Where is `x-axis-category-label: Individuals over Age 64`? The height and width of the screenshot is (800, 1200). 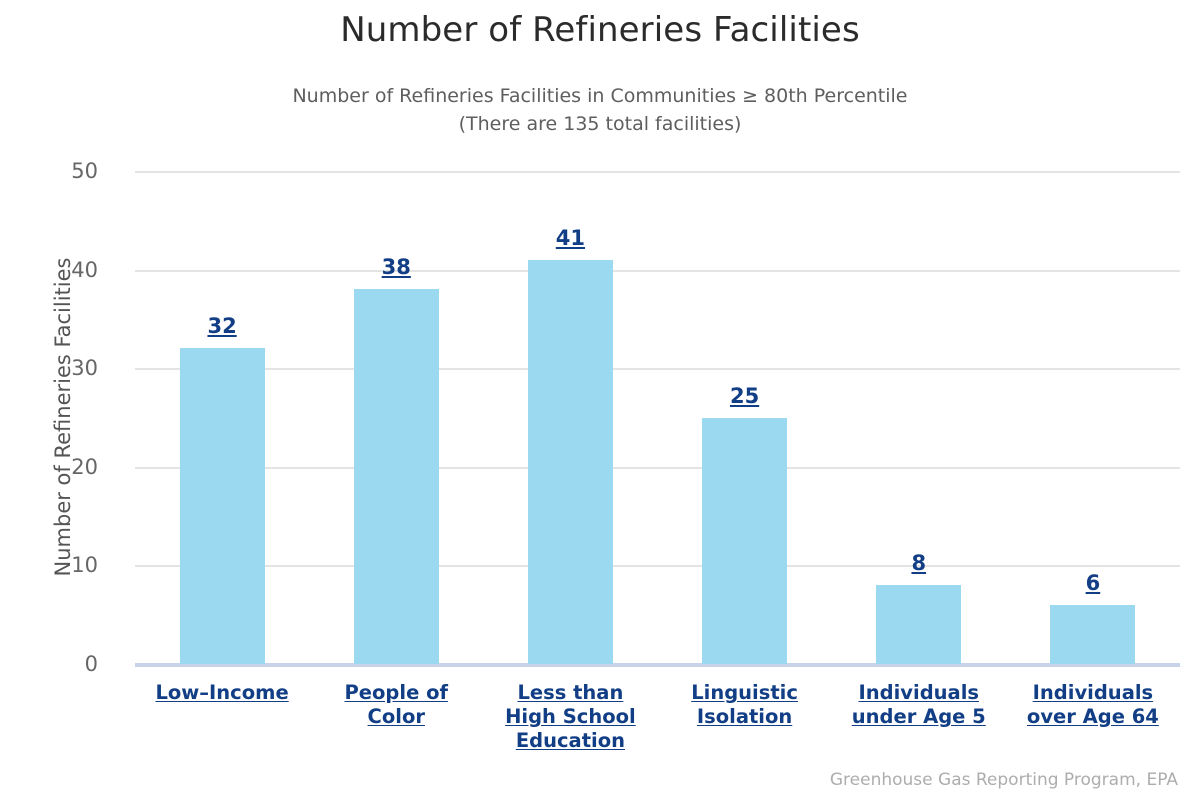 x-axis-category-label: Individuals over Age 64 is located at coordinates (1093, 705).